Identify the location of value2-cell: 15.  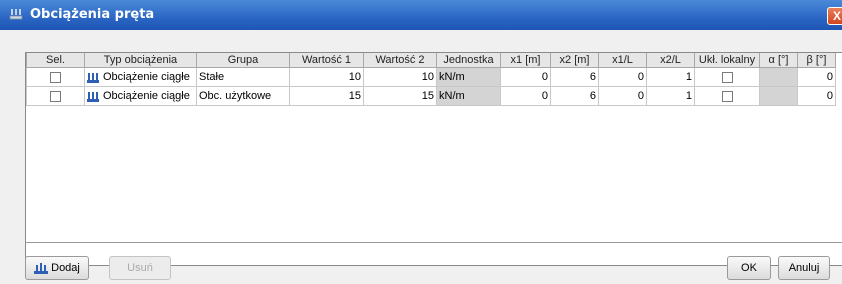
(400, 96).